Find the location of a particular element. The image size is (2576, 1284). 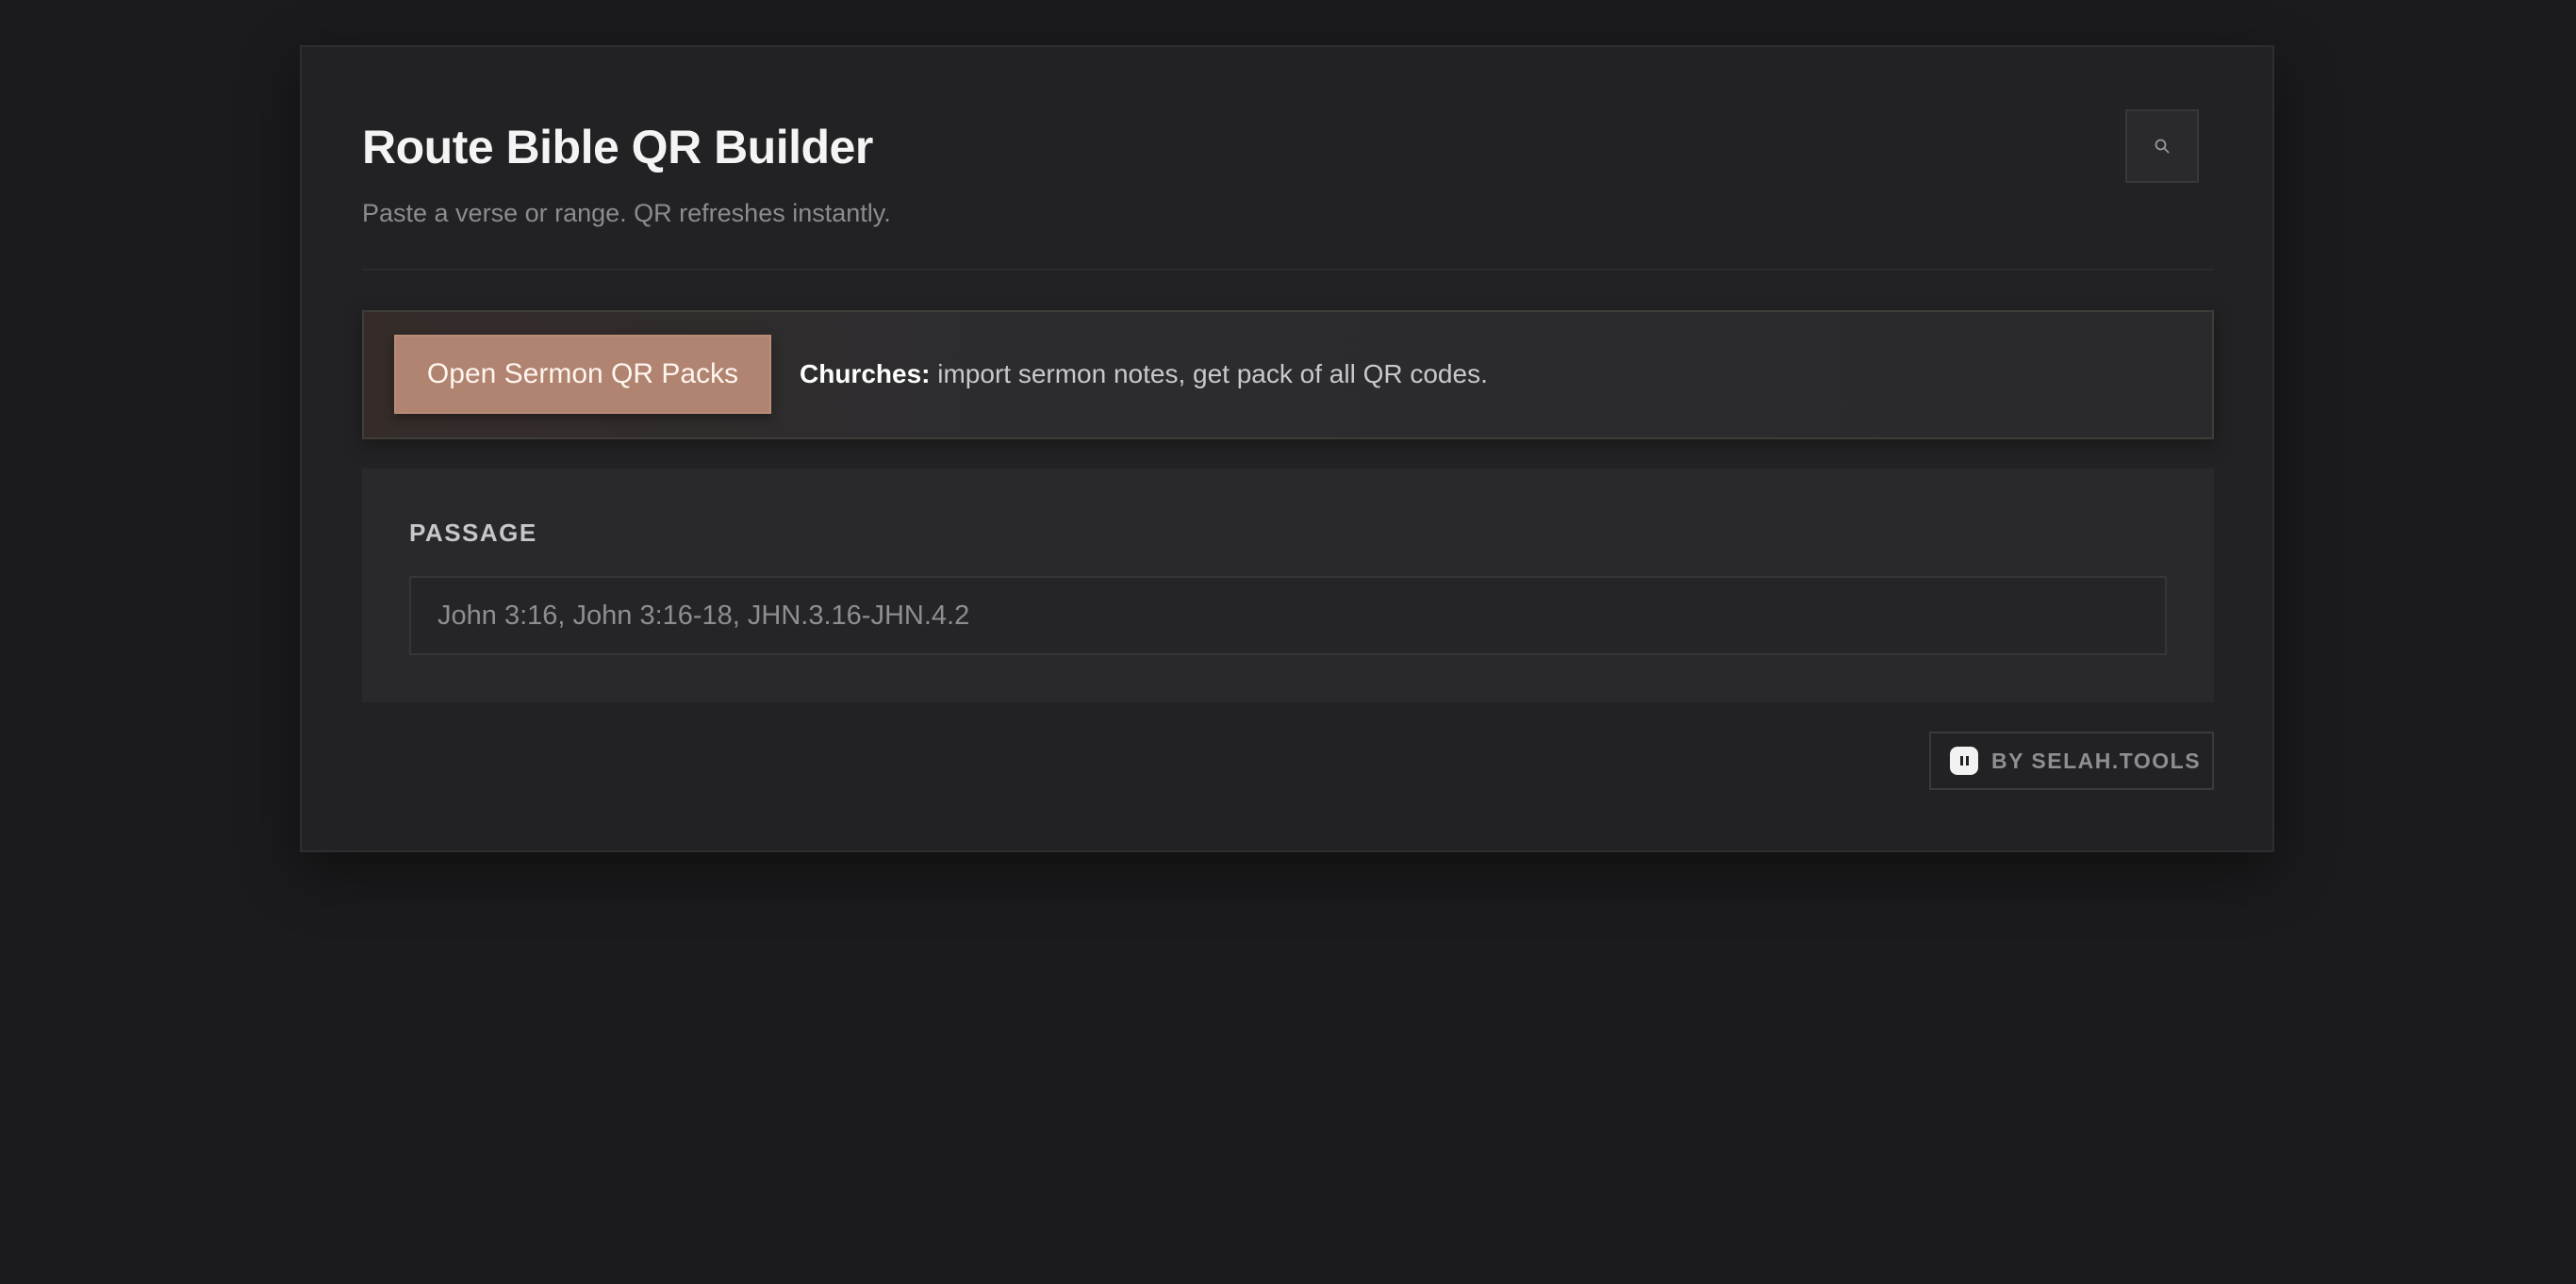

search-icon is located at coordinates (2162, 147).